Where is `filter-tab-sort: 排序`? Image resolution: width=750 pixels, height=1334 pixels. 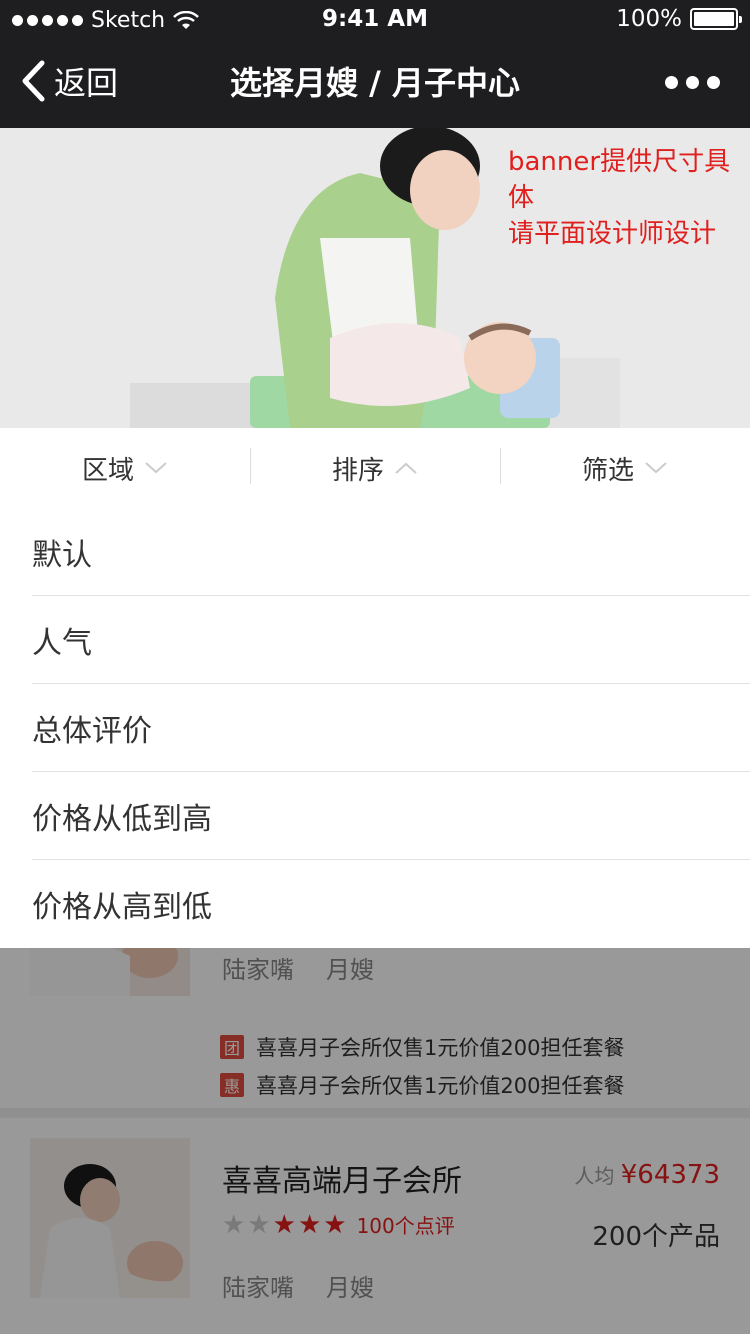
filter-tab-sort: 排序 is located at coordinates (375, 468).